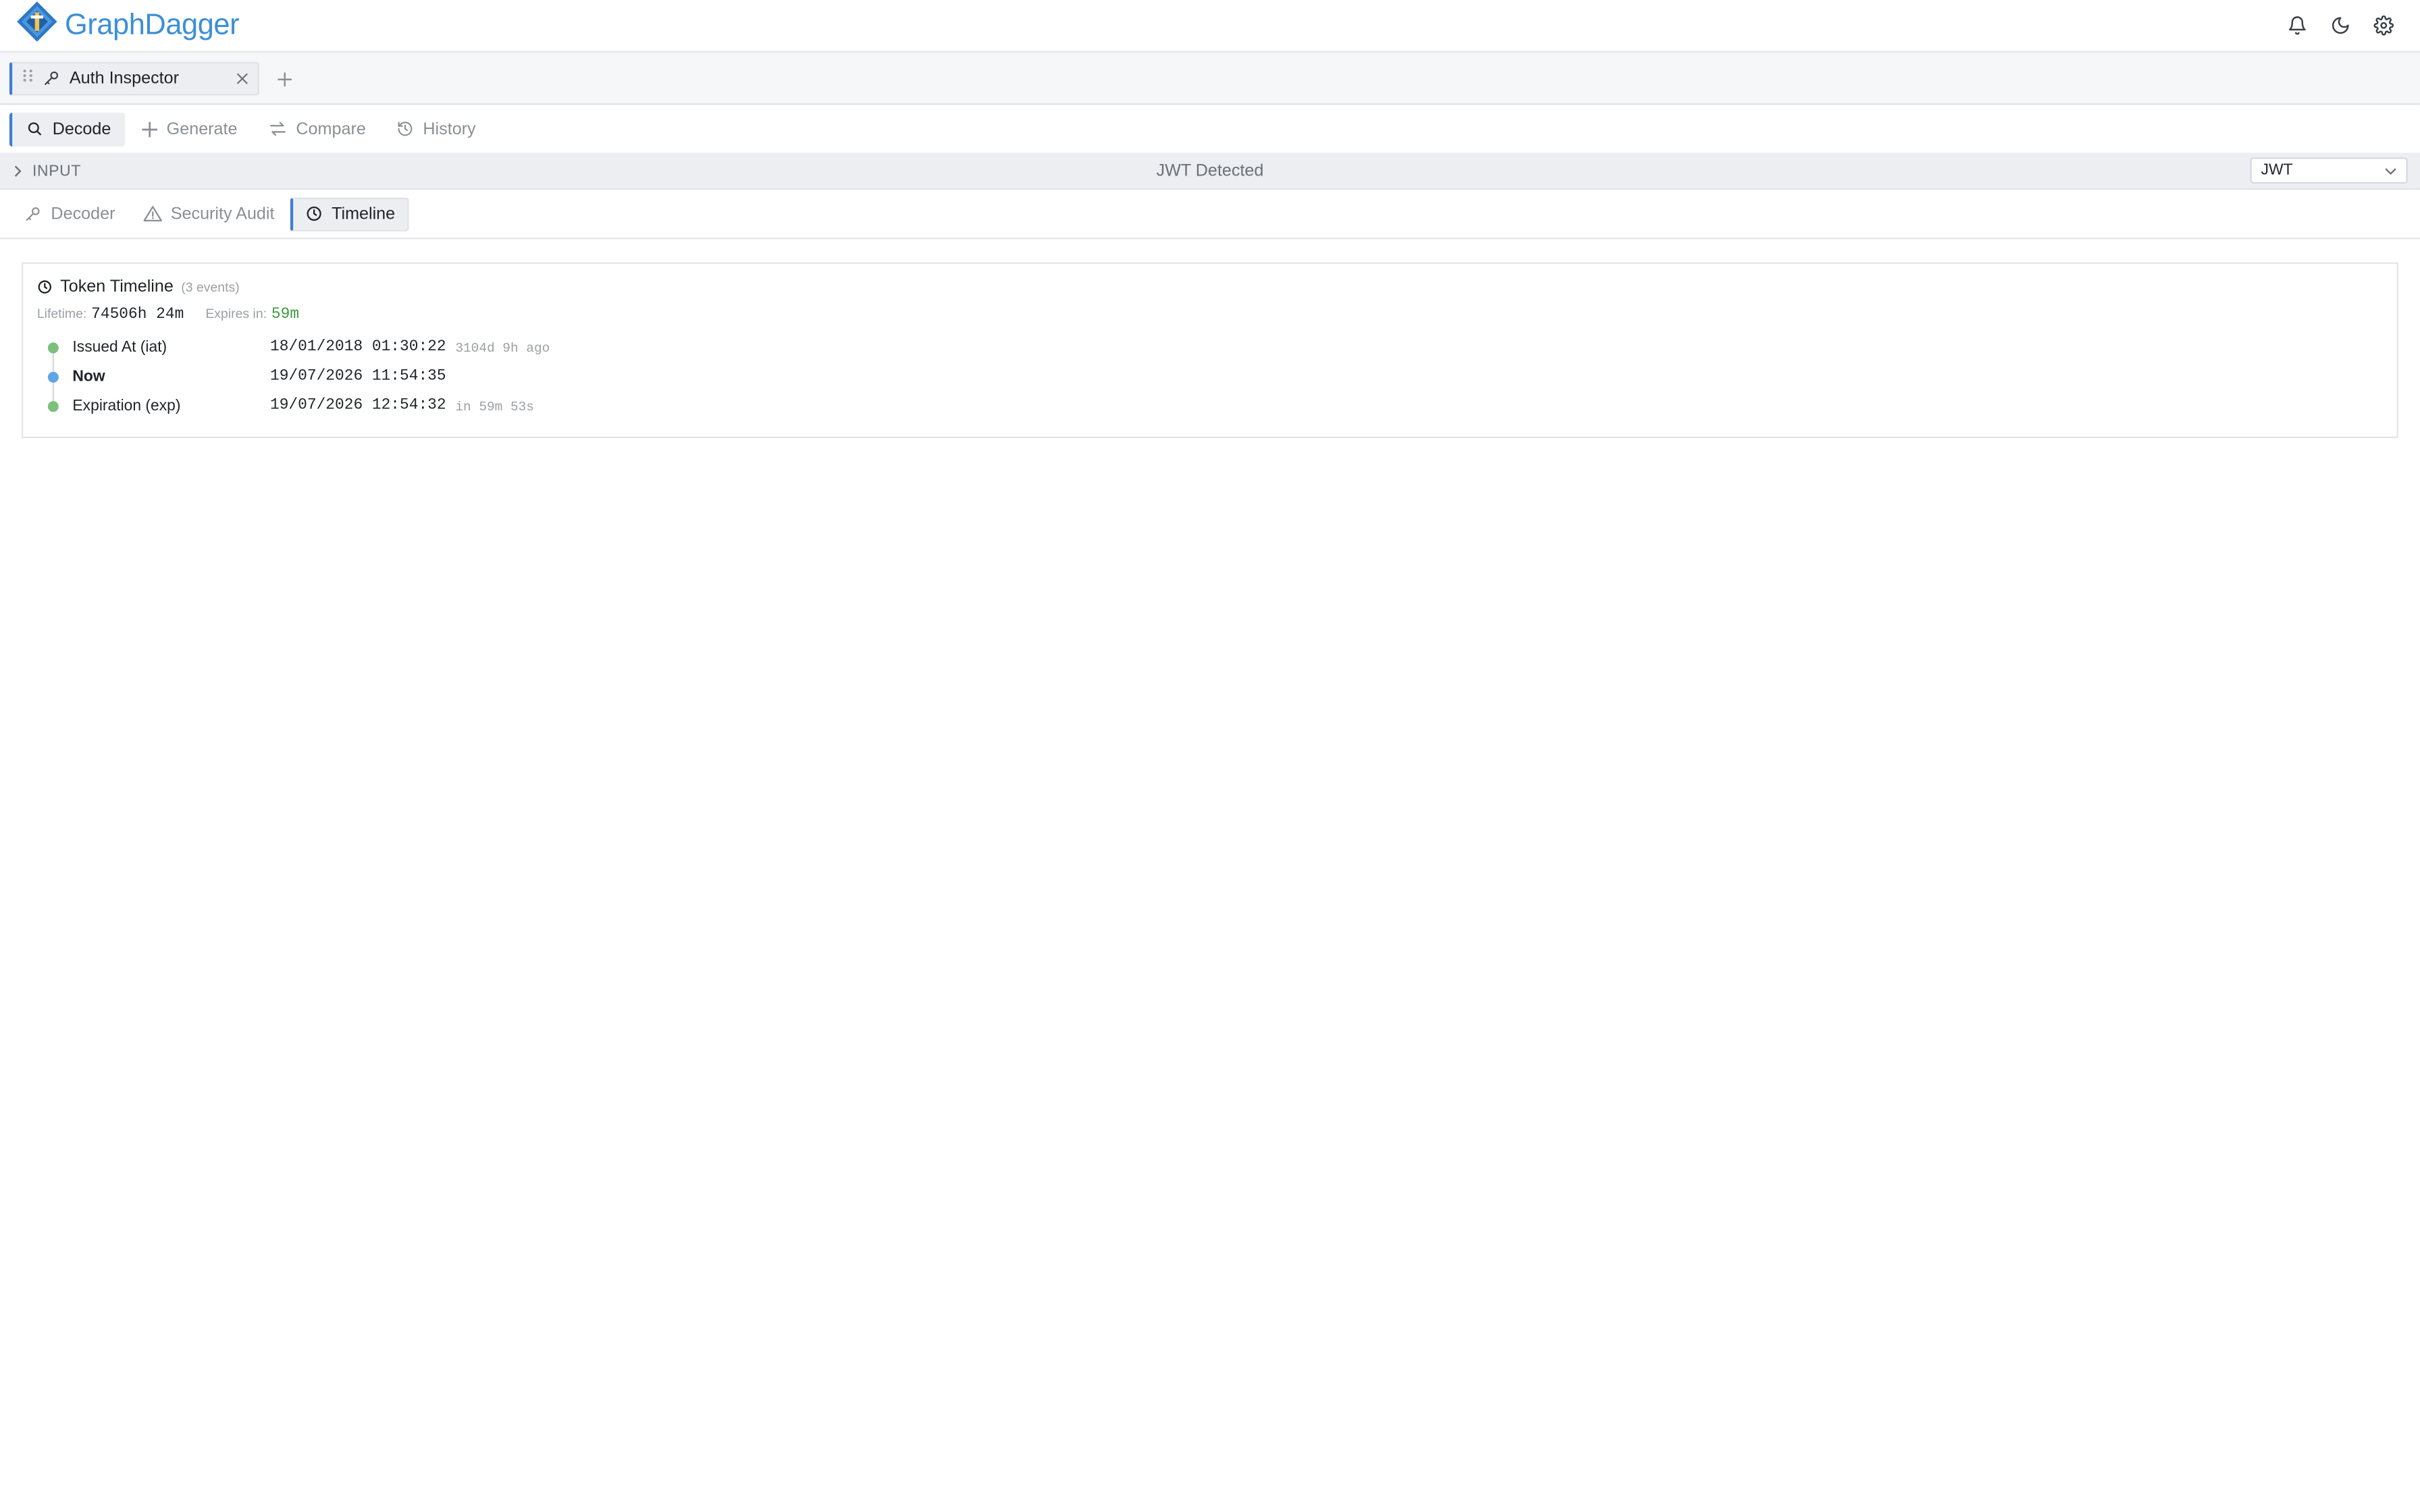 Image resolution: width=2420 pixels, height=1512 pixels. I want to click on tab-timeline: Timeline, so click(349, 214).